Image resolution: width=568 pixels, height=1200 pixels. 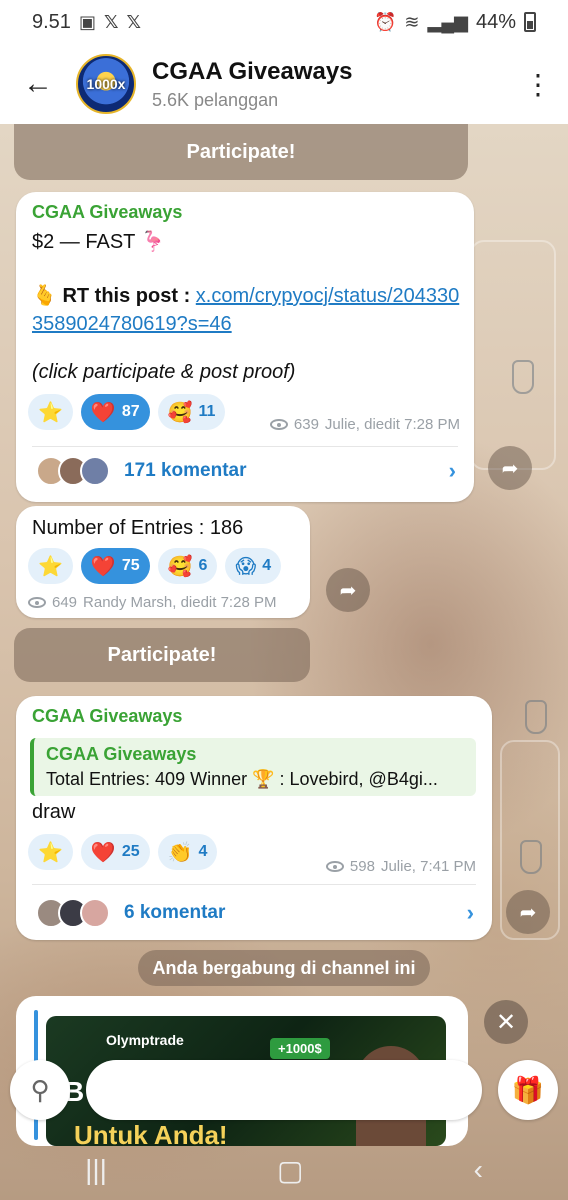 I want to click on comments-count: 6 komentar, so click(x=175, y=912).